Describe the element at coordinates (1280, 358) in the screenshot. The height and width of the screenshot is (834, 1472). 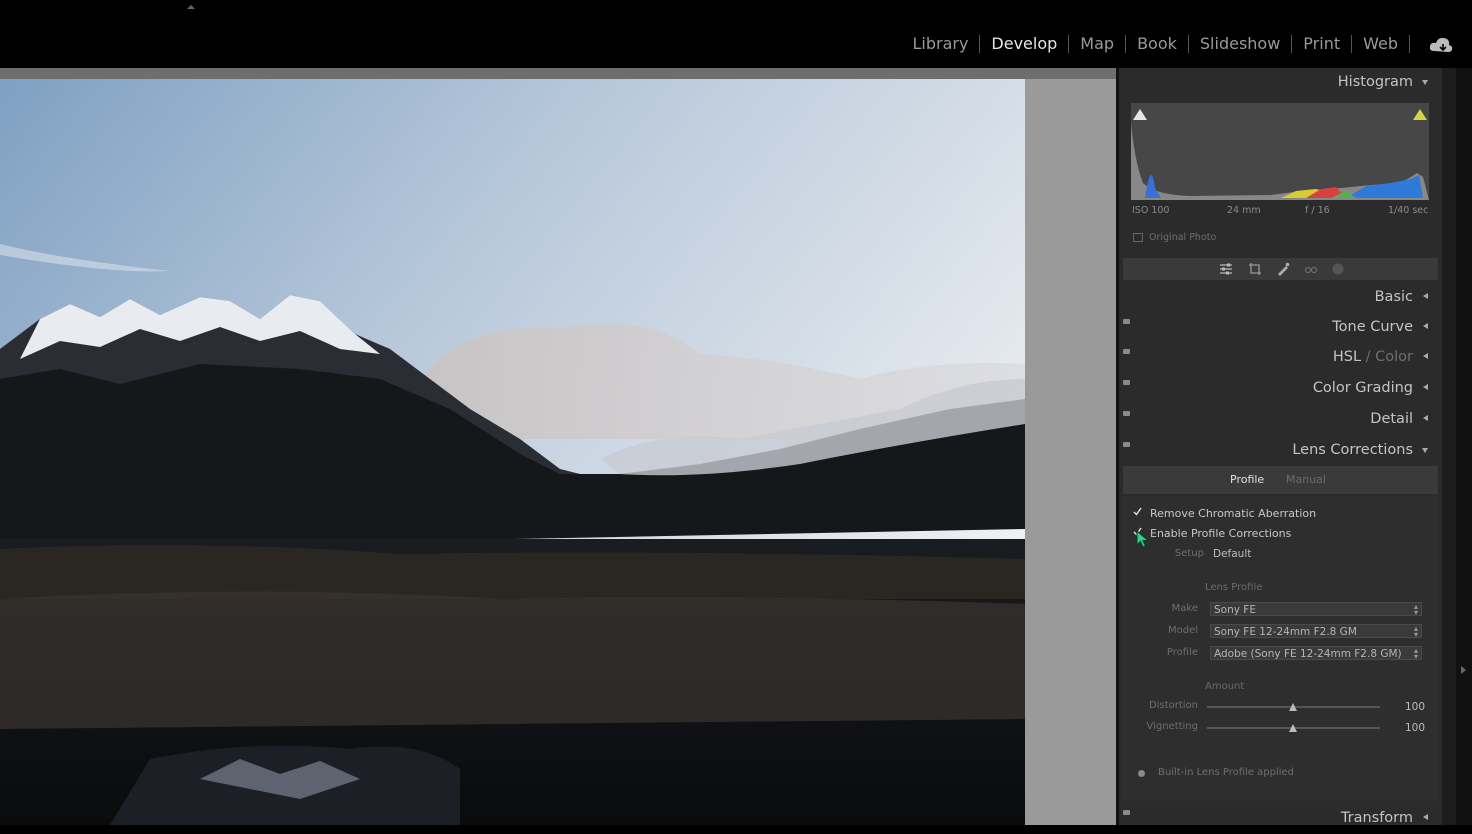
I see `hsl-panel-header: HSL / Color` at that location.